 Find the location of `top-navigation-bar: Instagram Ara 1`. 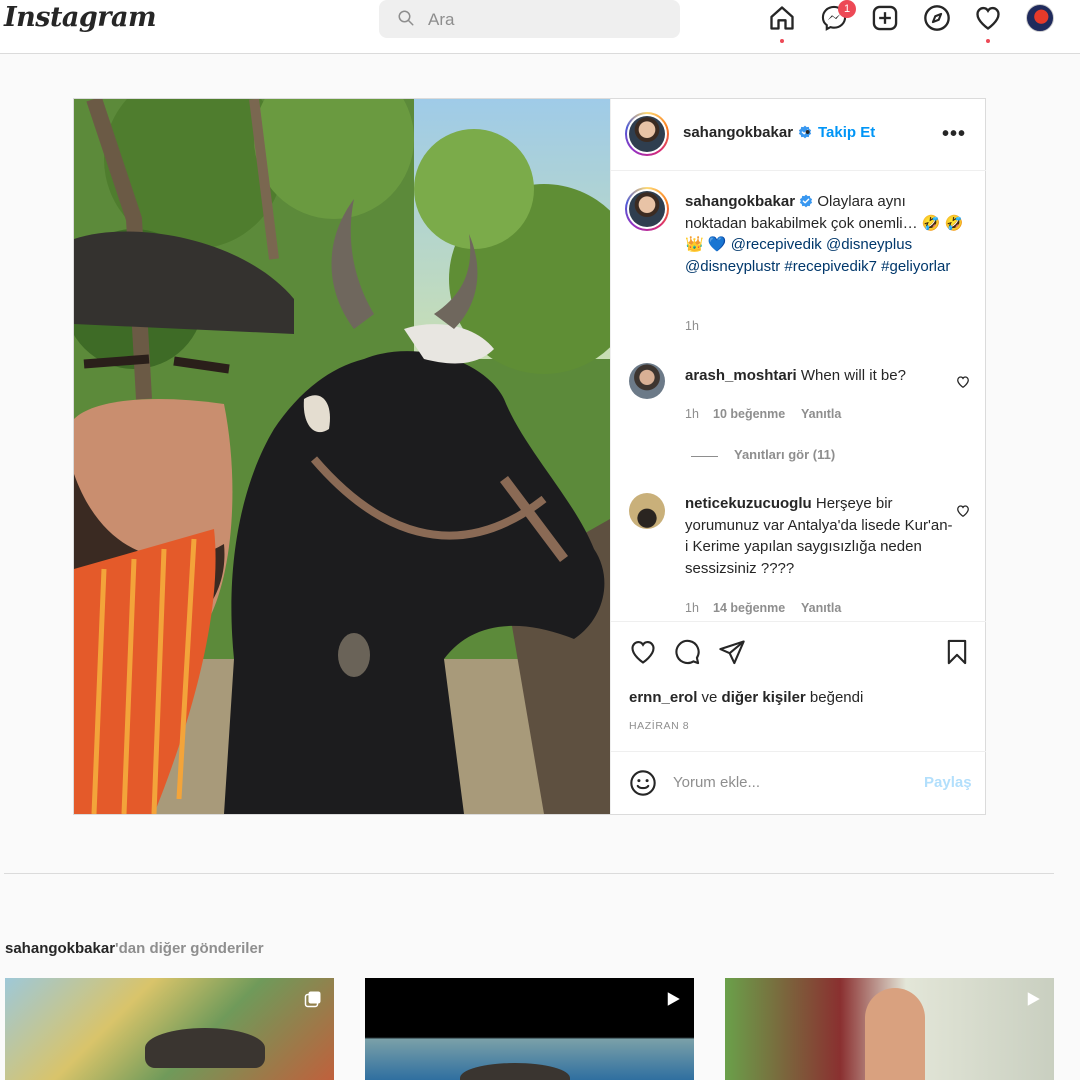

top-navigation-bar: Instagram Ara 1 is located at coordinates (540, 27).